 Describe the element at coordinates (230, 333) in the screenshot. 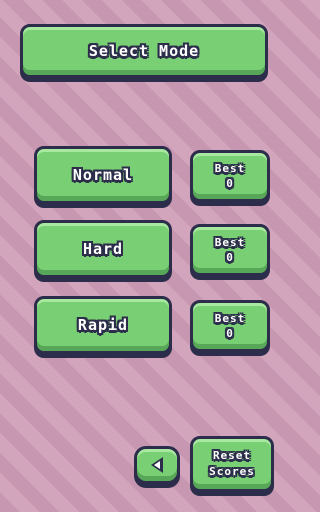

I see `rapid-best-value: 0` at that location.